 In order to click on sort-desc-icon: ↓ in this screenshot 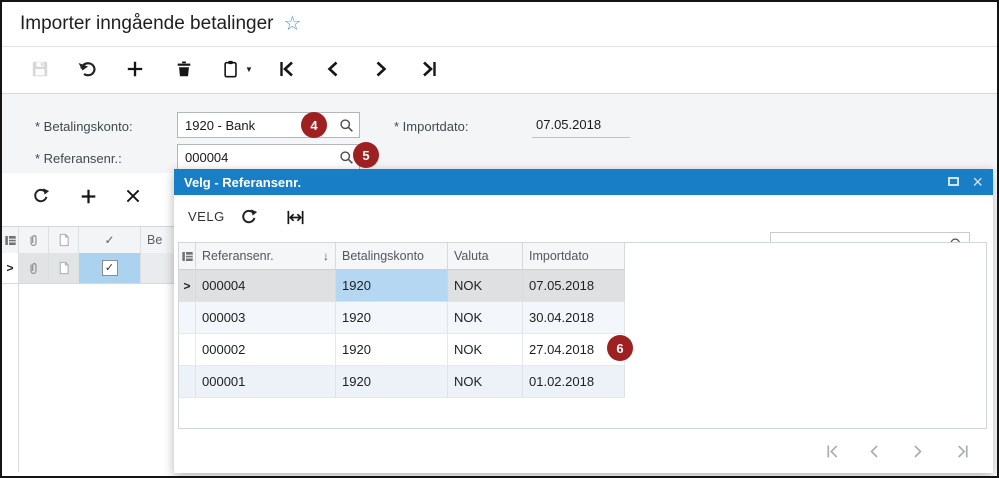, I will do `click(326, 256)`.